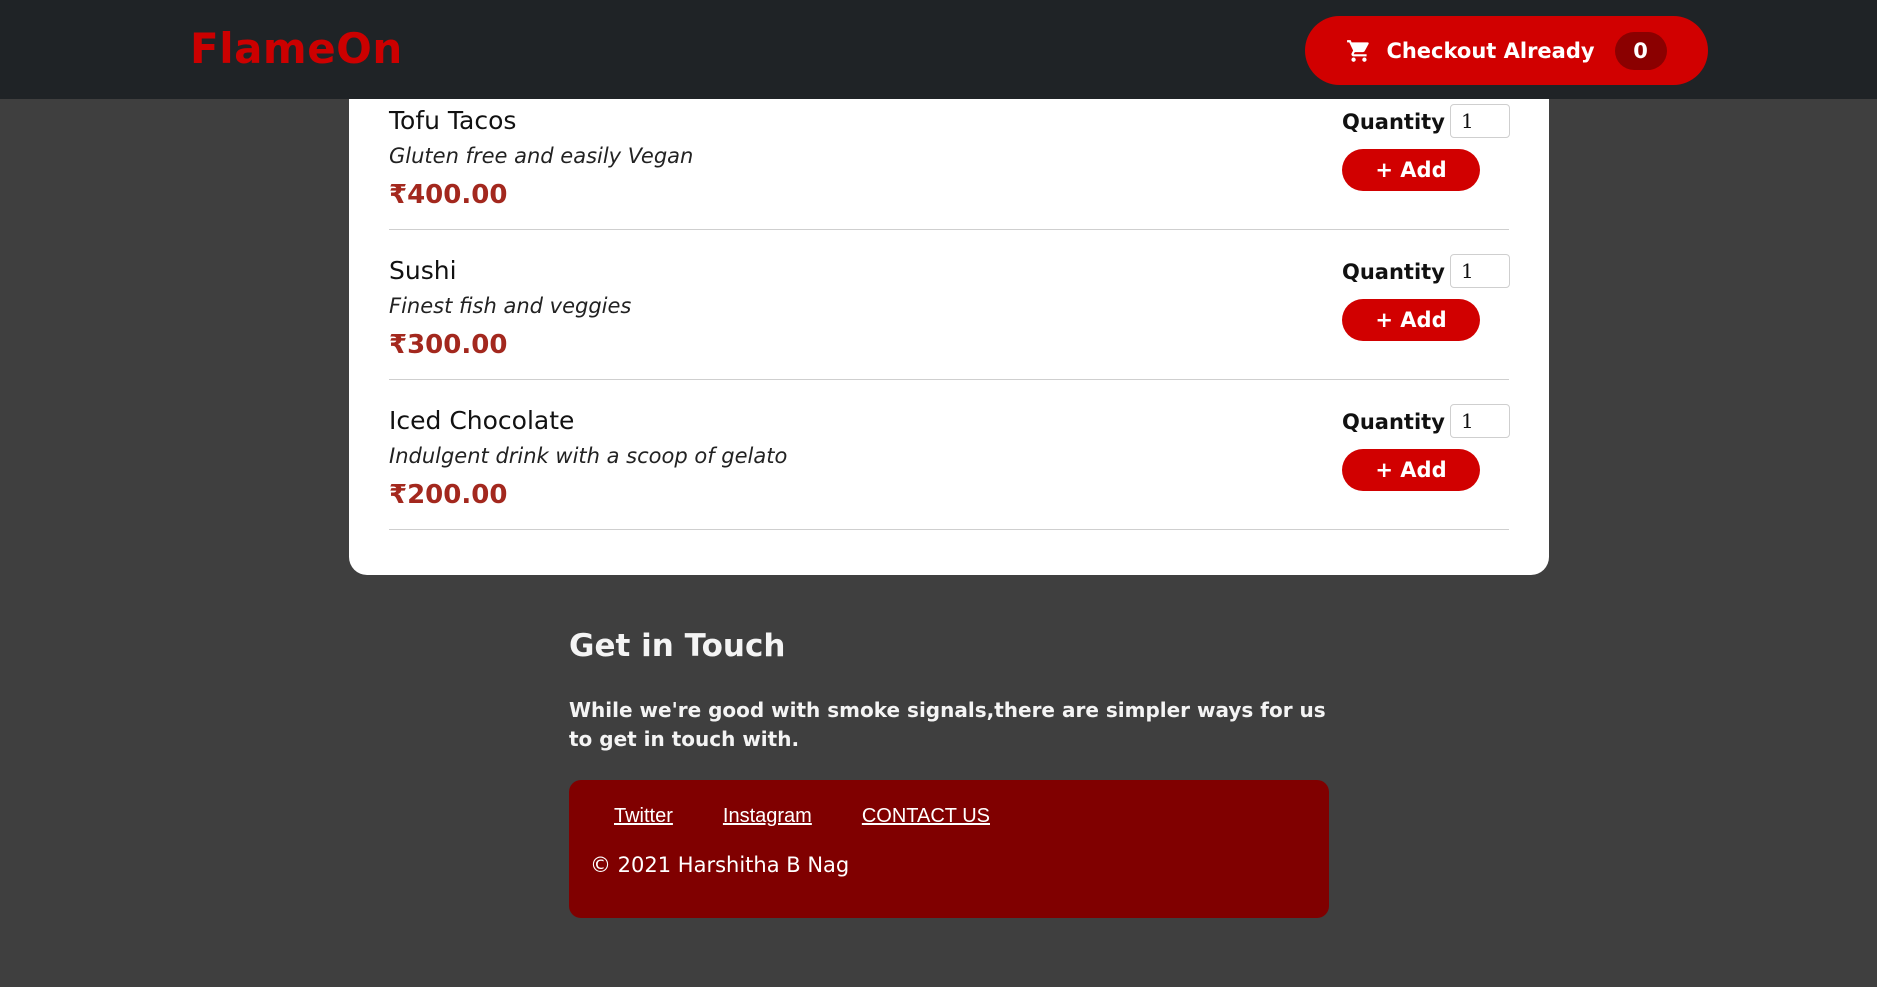  I want to click on item-price: ₹200.00, so click(448, 495).